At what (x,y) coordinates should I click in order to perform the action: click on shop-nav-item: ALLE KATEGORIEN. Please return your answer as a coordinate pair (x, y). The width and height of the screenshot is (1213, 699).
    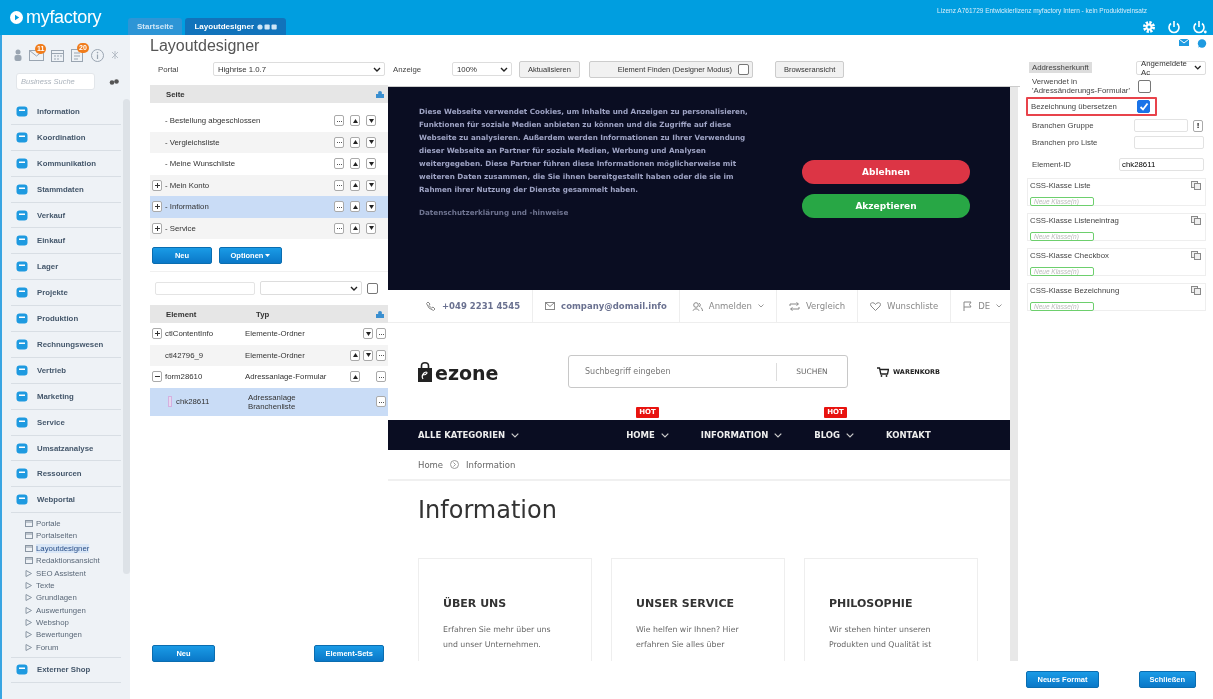
    Looking at the image, I should click on (469, 435).